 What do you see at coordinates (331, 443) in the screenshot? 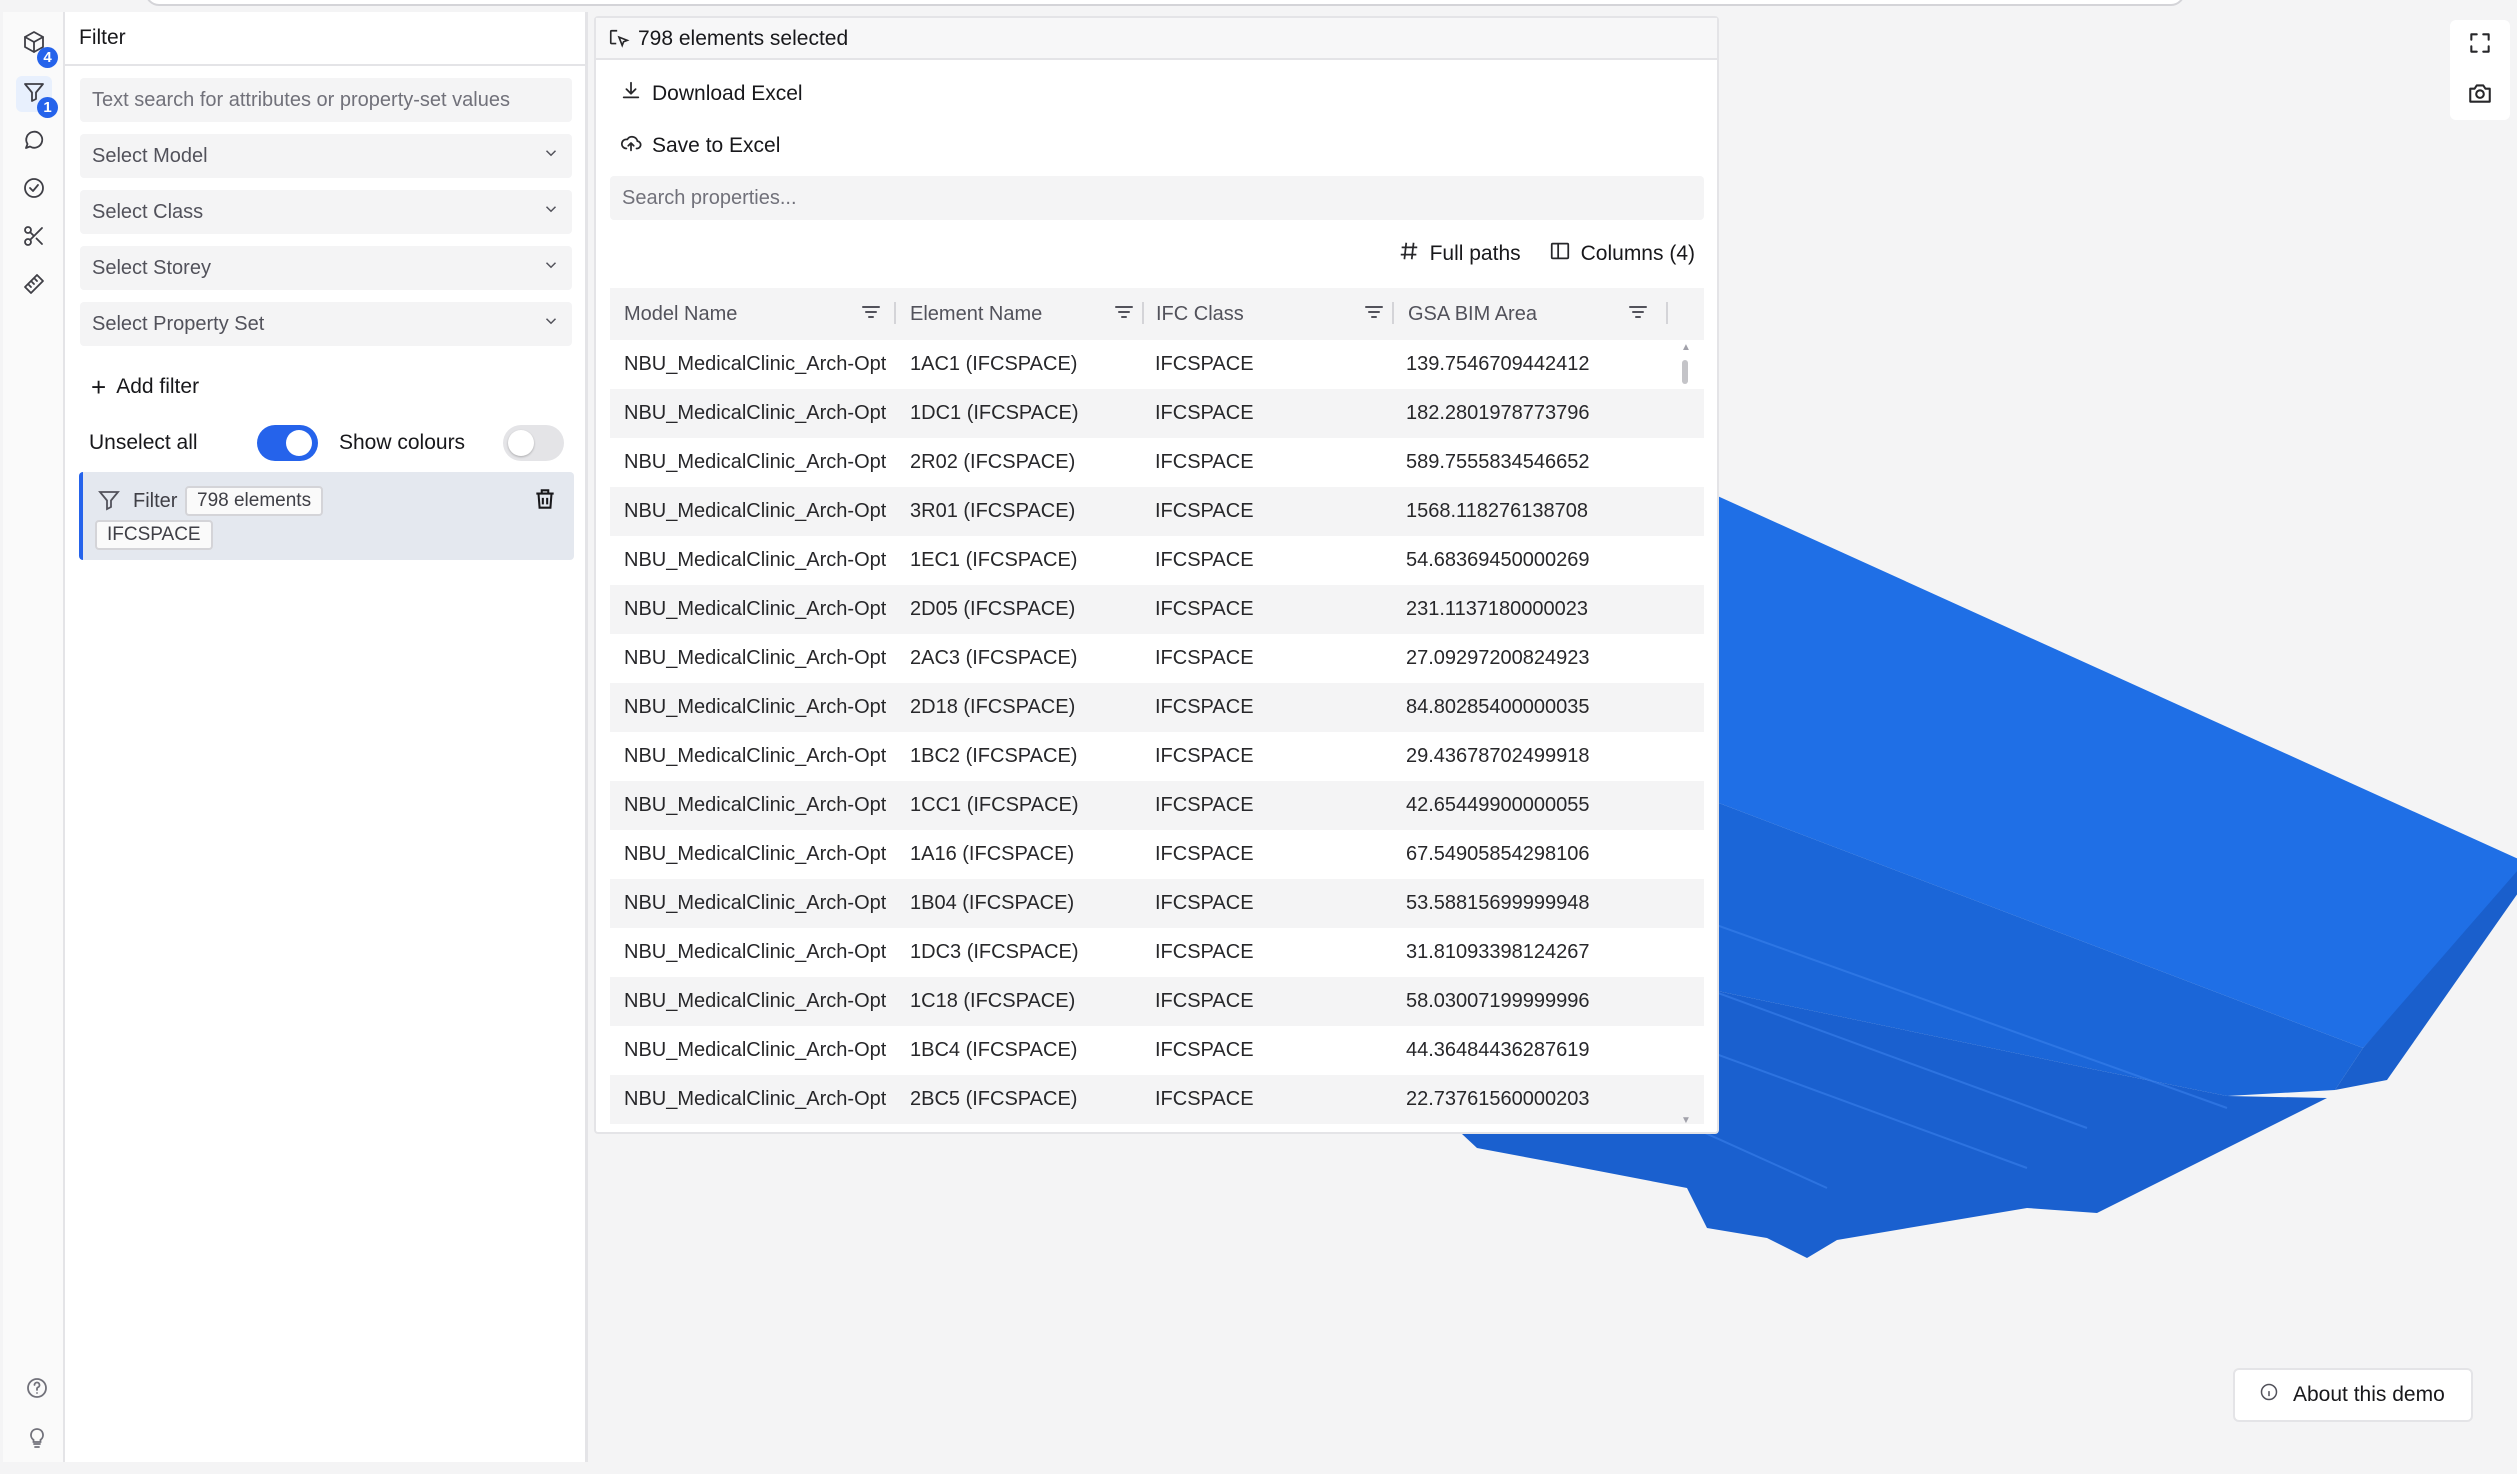
I see `toggle-row: Unselect all Show colours` at bounding box center [331, 443].